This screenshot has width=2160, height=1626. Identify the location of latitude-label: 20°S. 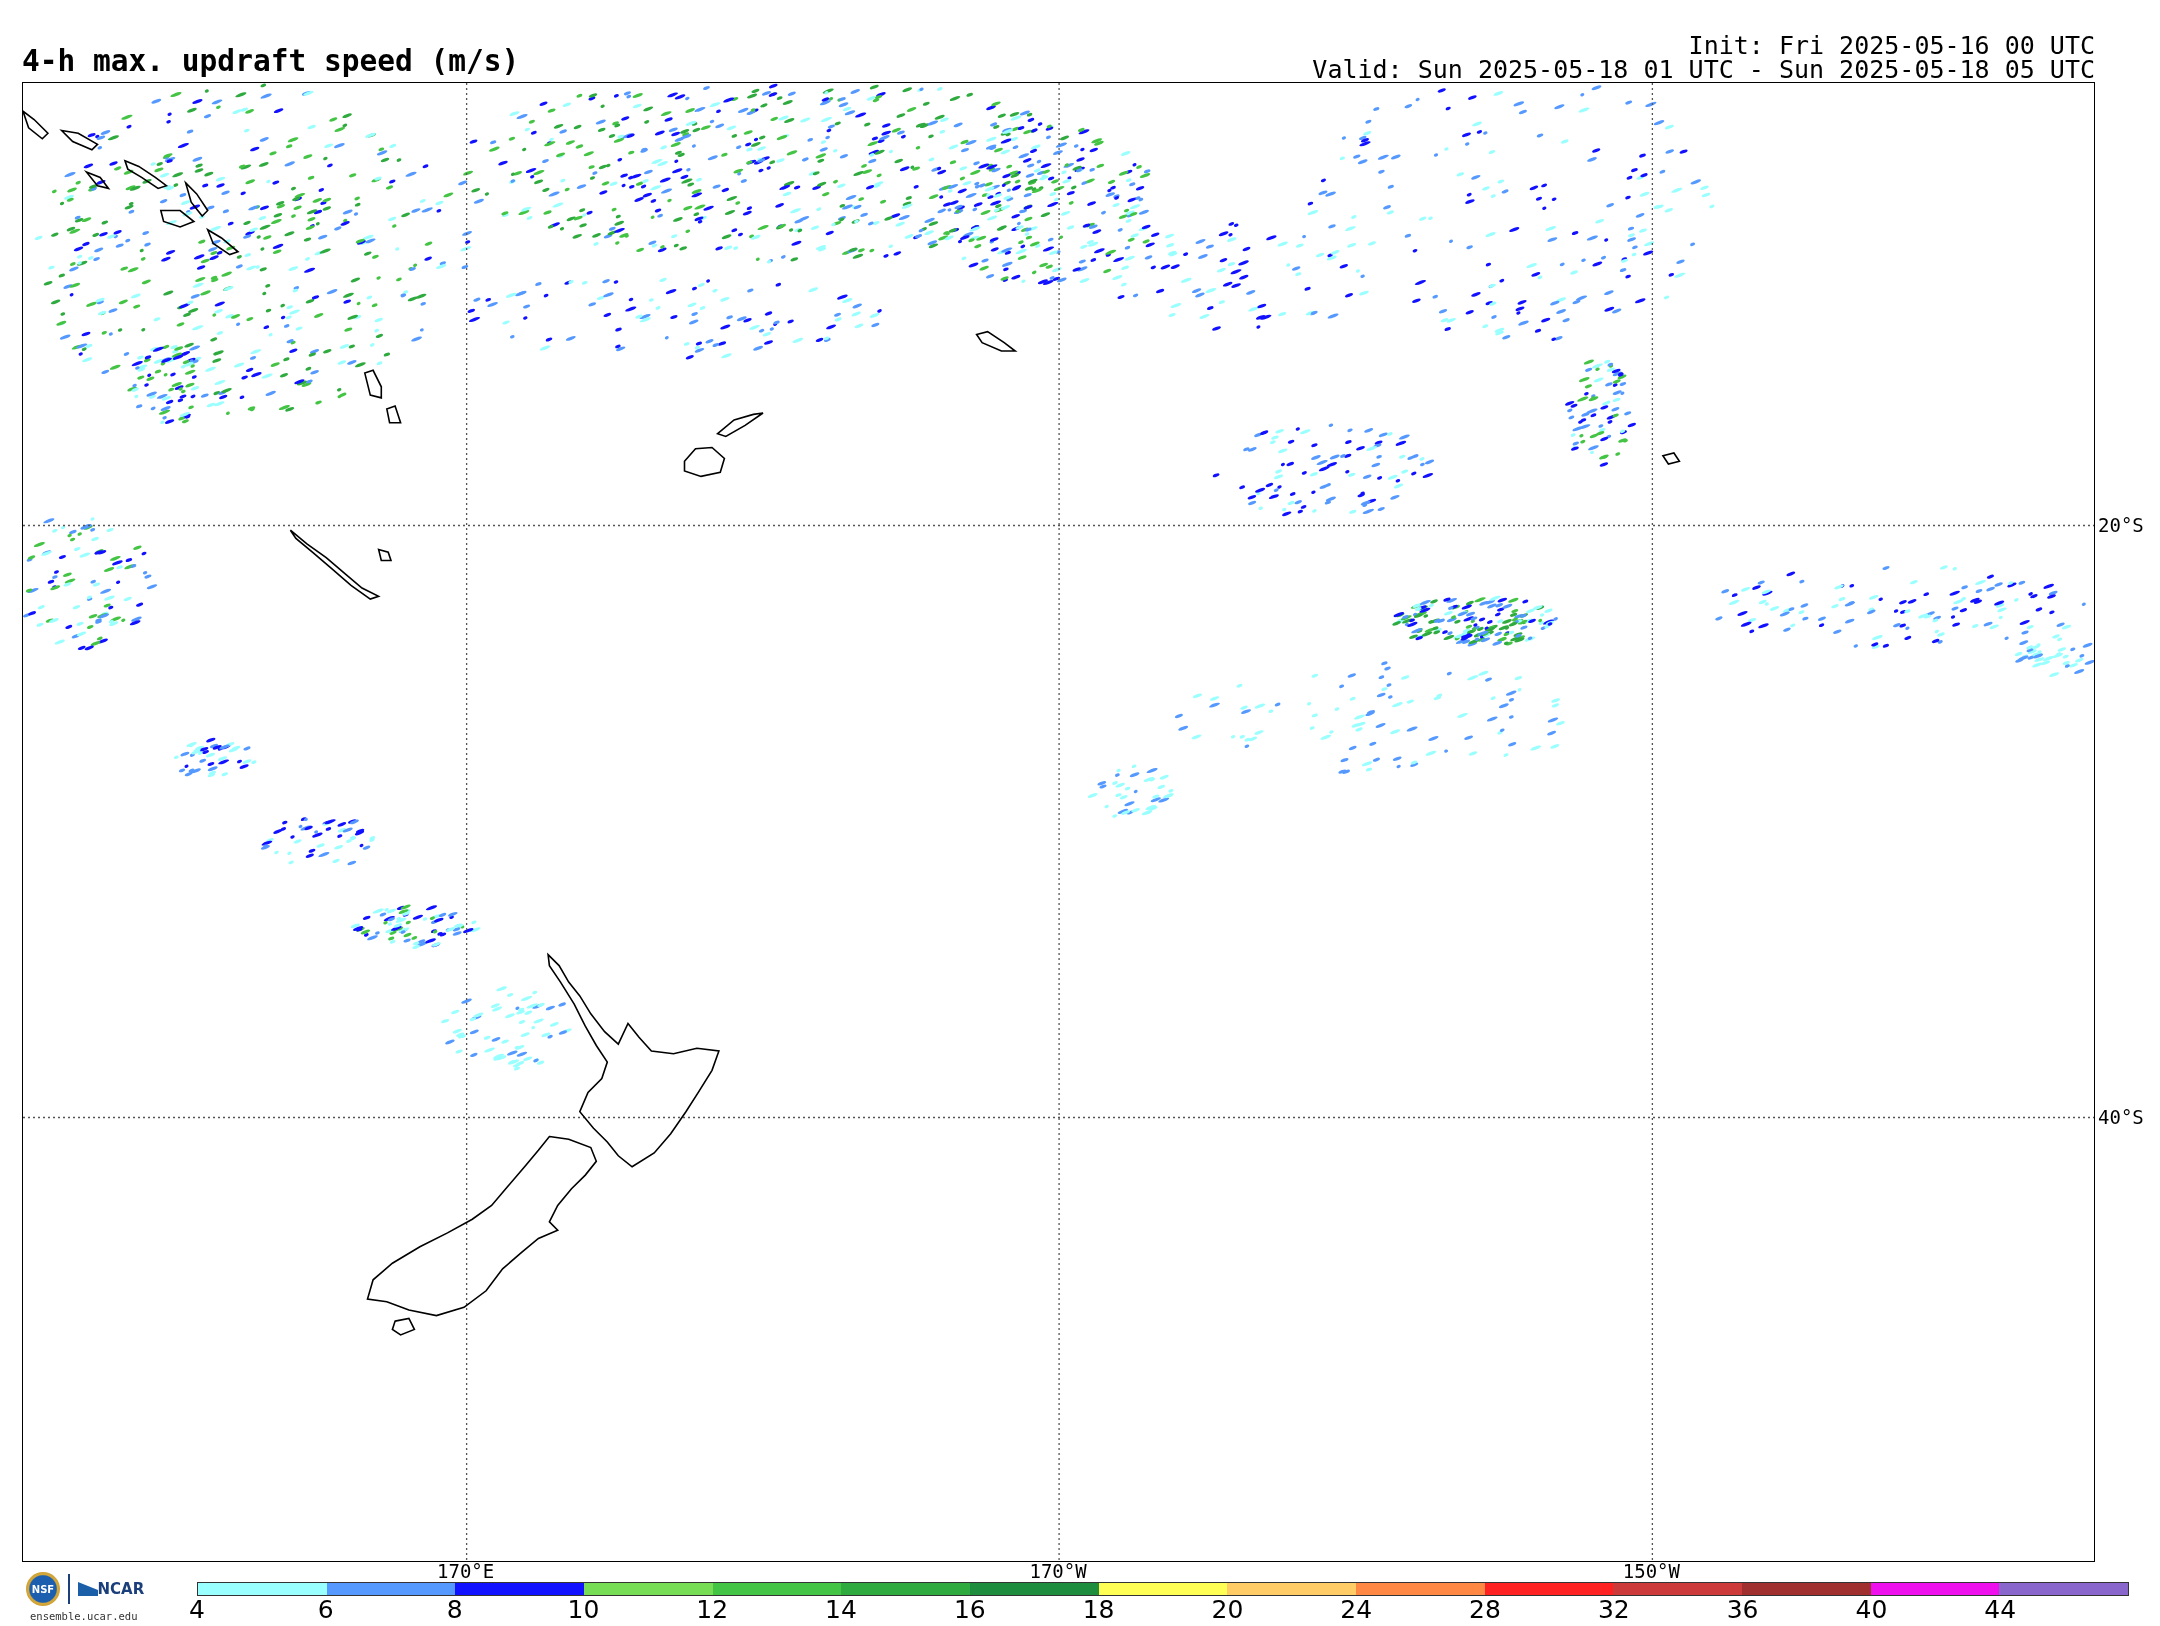
(2121, 524).